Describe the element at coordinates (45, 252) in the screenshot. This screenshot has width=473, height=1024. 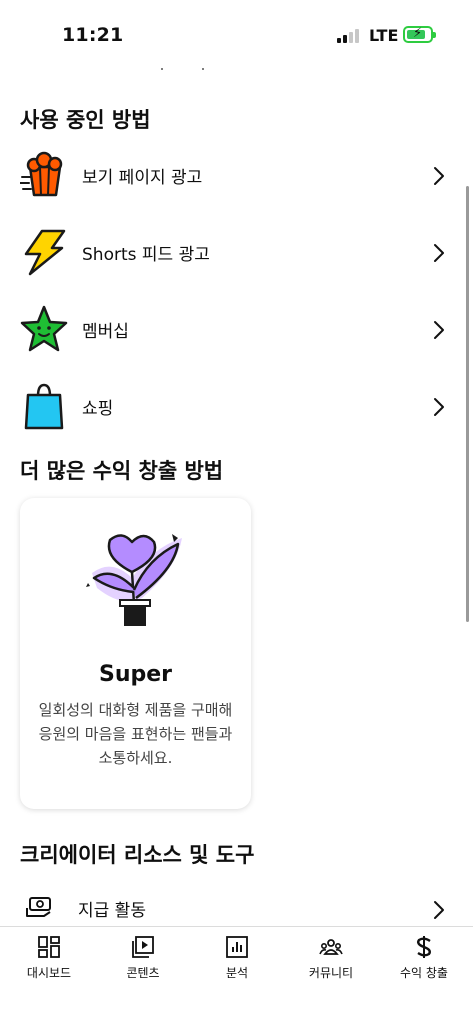
I see `lightning-icon` at that location.